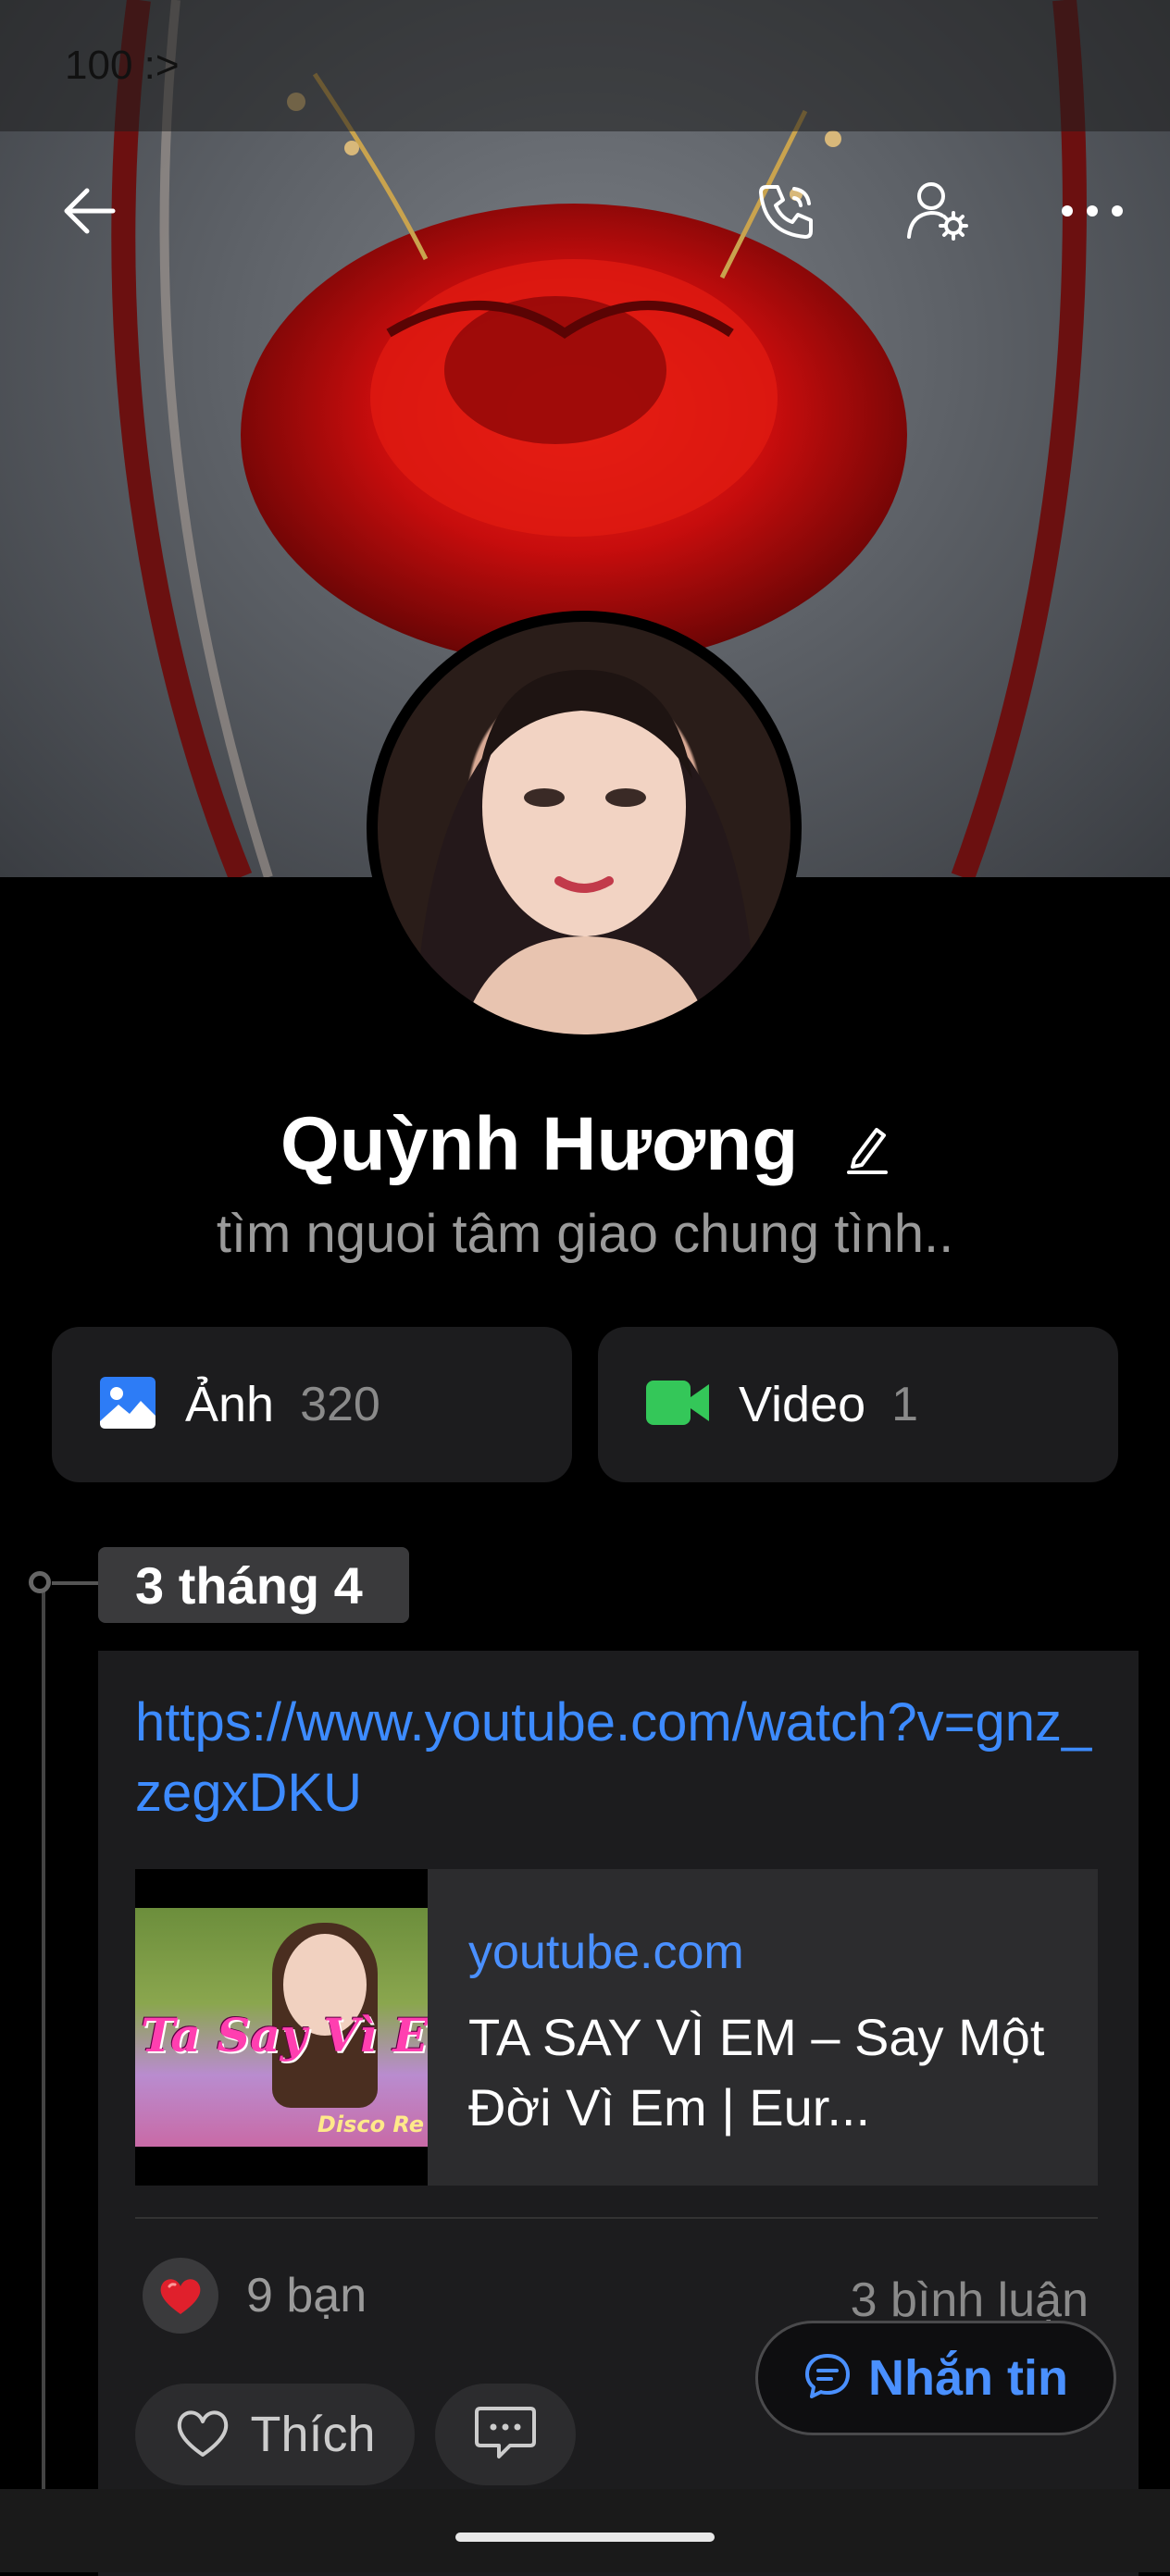 This screenshot has height=2576, width=1170. Describe the element at coordinates (968, 2378) in the screenshot. I see `message-label: Nhắn tin` at that location.